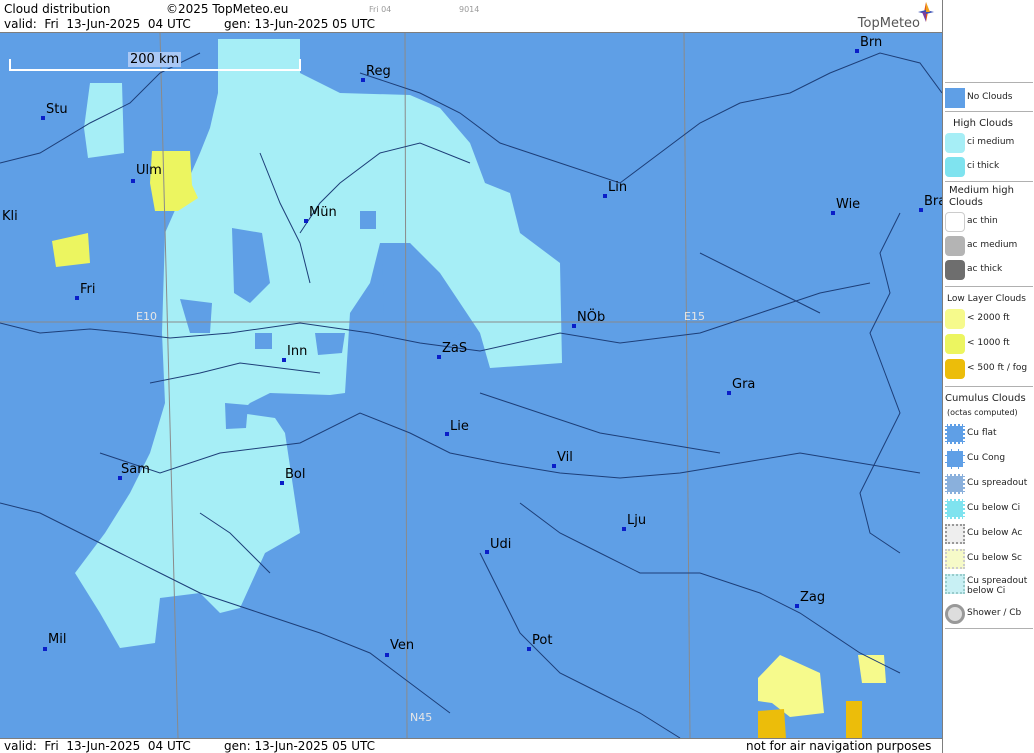 The height and width of the screenshot is (753, 1034). Describe the element at coordinates (982, 412) in the screenshot. I see `legend-subheading-octas: (octas computed)` at that location.